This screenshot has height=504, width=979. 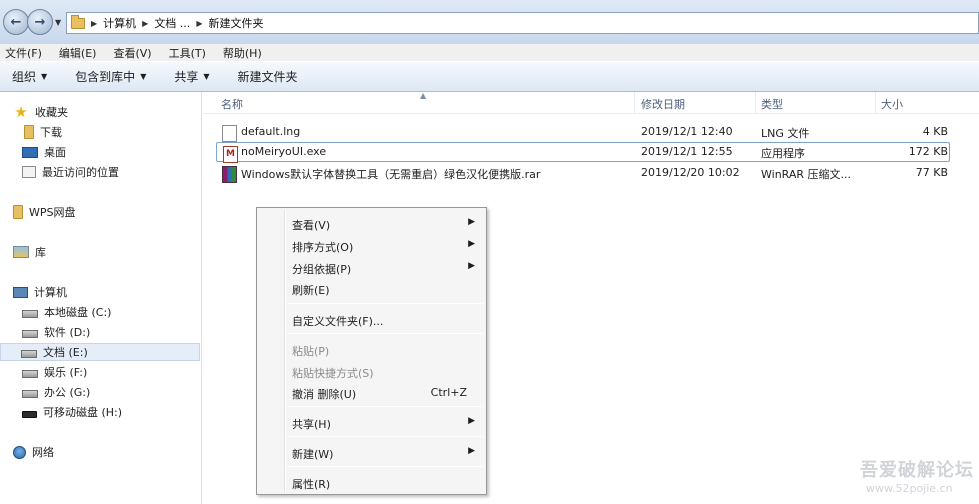 I want to click on share-button: 共享 ▼, so click(x=191, y=76).